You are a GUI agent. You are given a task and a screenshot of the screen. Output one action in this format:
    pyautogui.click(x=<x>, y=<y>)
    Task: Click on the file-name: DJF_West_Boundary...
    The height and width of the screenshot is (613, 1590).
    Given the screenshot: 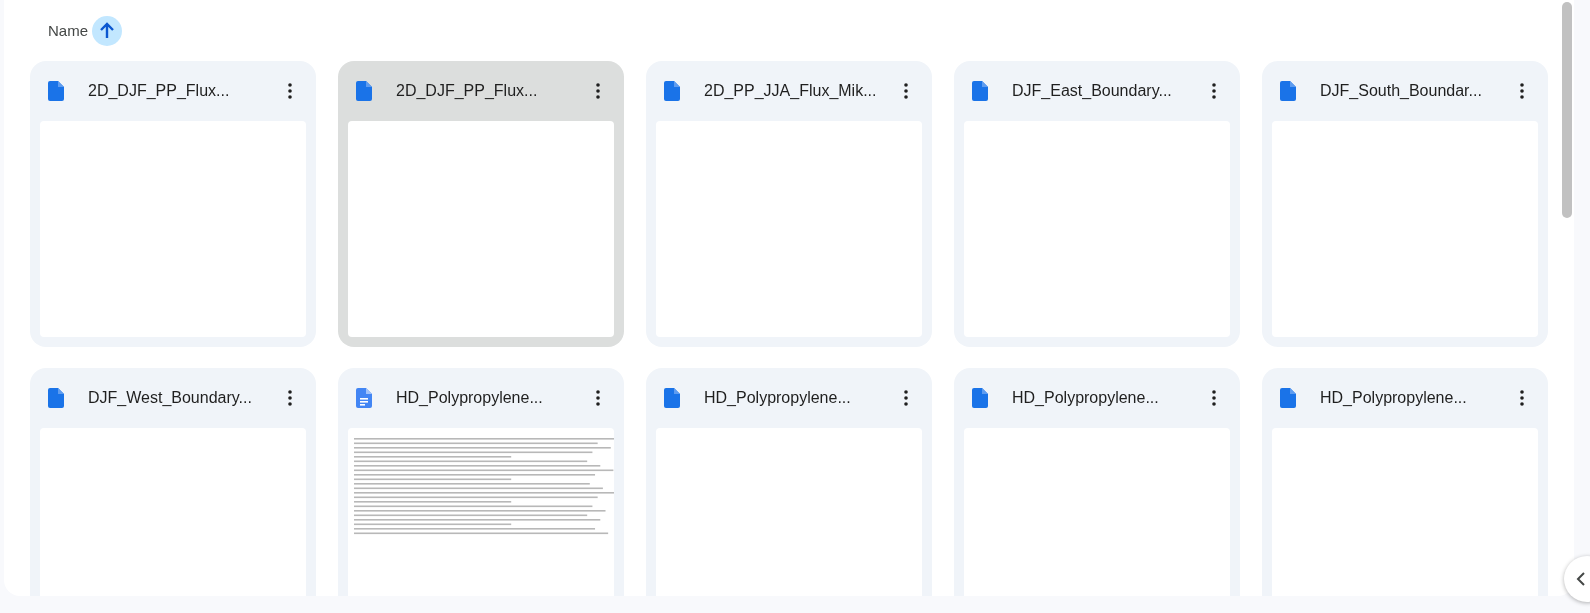 What is the action you would take?
    pyautogui.click(x=170, y=398)
    